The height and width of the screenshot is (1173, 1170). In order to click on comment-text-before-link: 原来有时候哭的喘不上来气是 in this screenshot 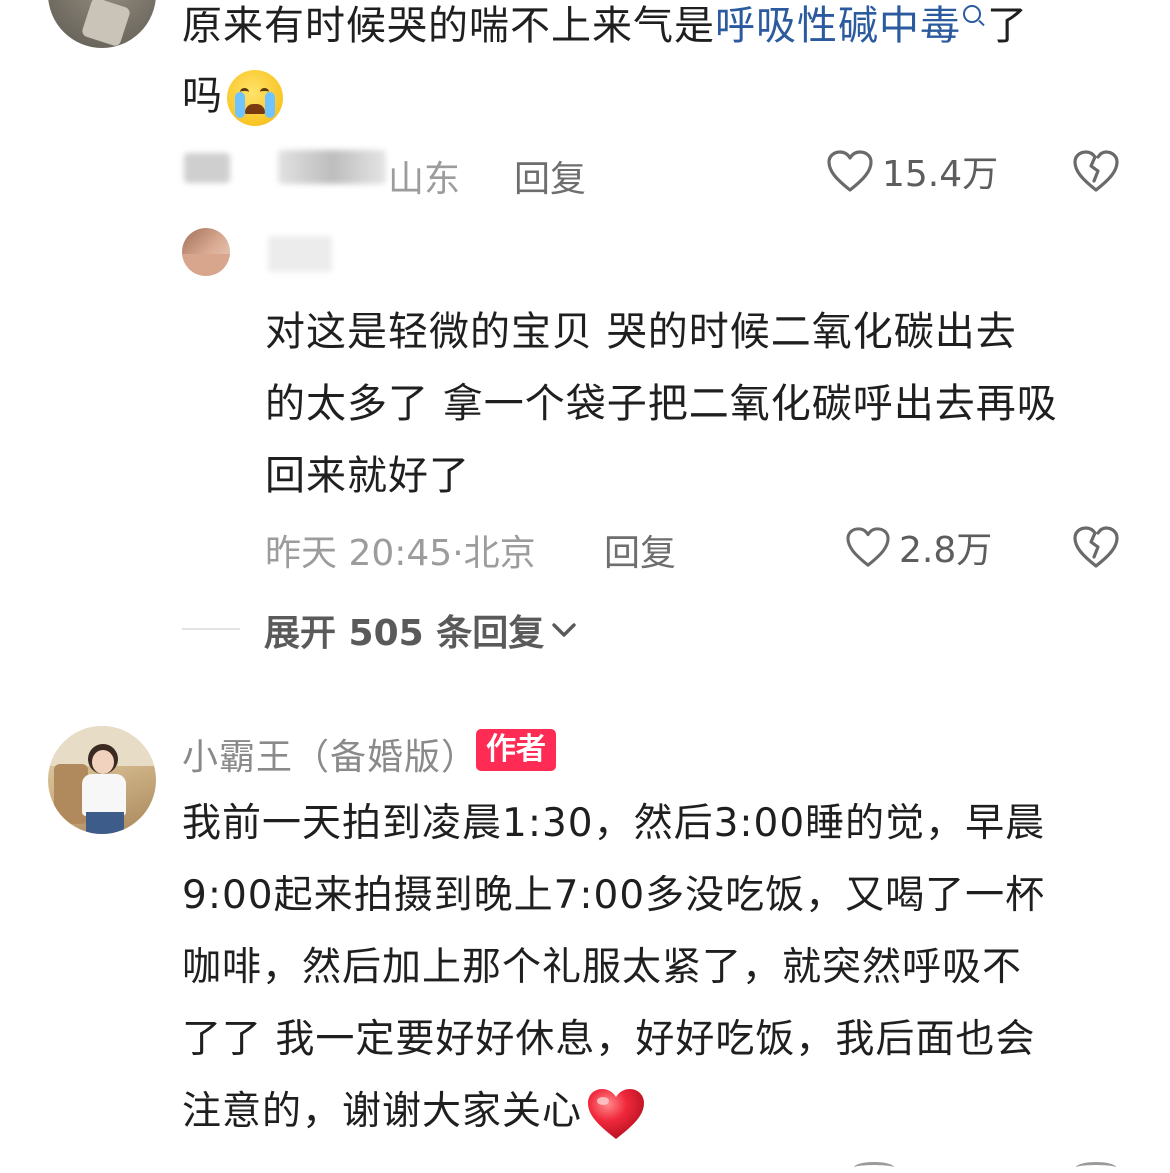, I will do `click(448, 26)`.